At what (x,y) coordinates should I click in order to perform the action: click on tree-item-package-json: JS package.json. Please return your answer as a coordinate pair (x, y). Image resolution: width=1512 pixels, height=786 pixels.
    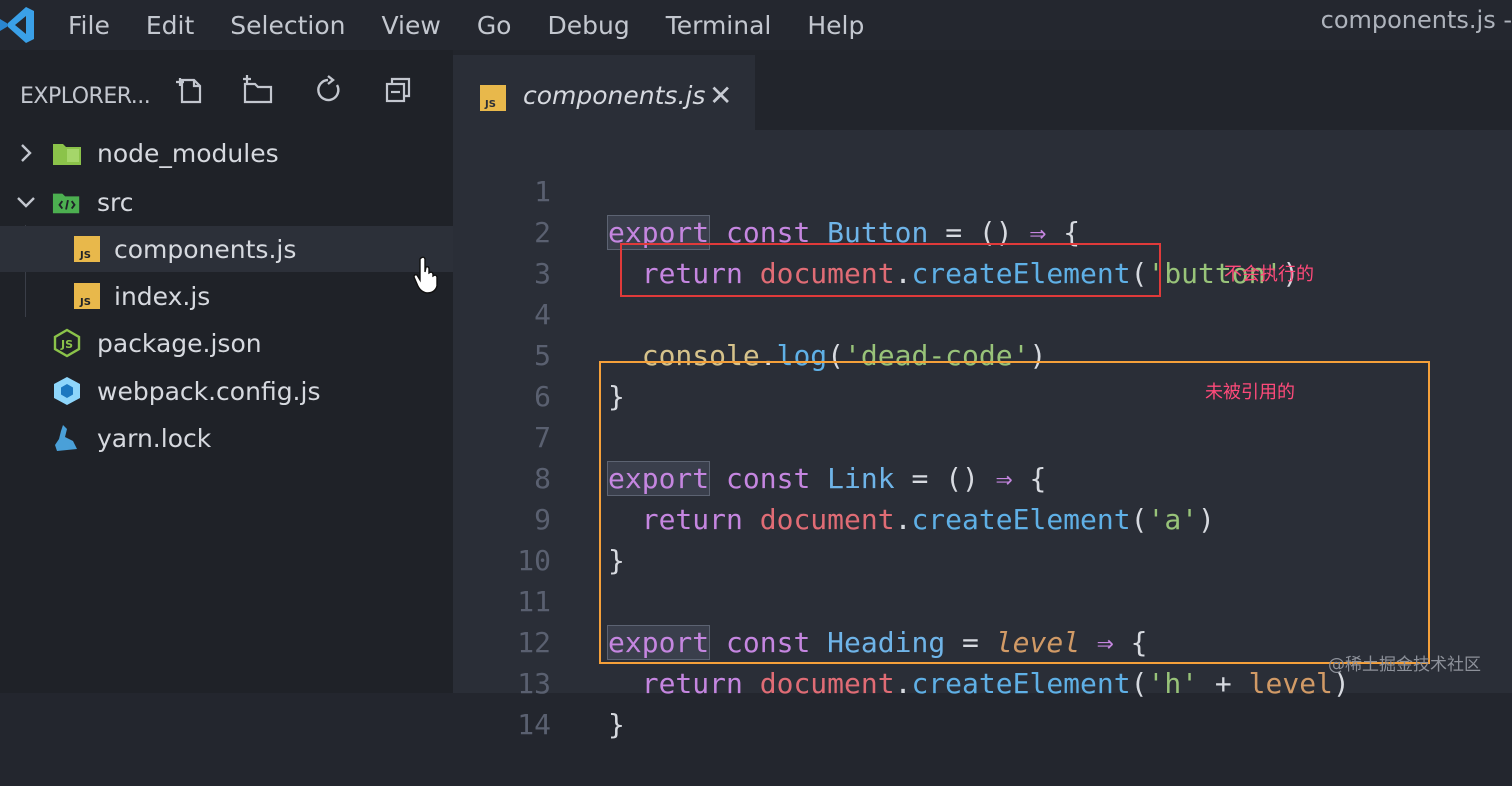
    Looking at the image, I should click on (226, 343).